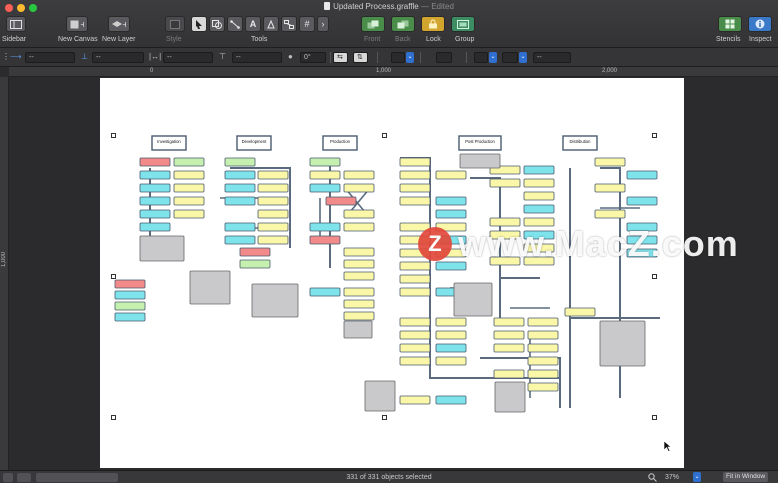 The width and height of the screenshot is (778, 483). What do you see at coordinates (77, 24) in the screenshot?
I see `new-canvas-button: +` at bounding box center [77, 24].